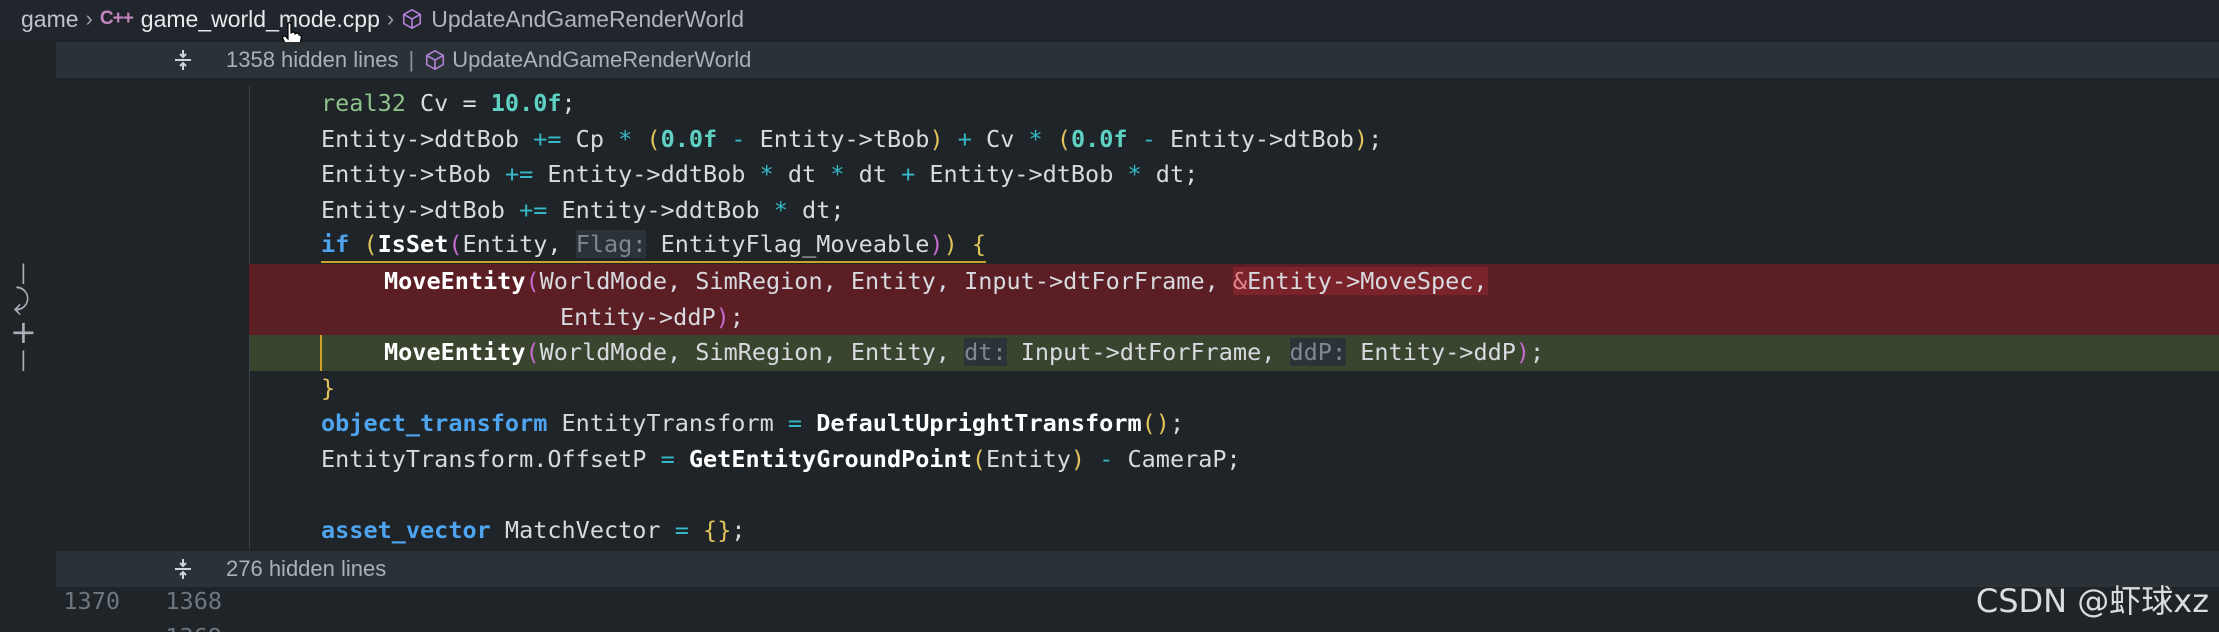  Describe the element at coordinates (448, 103) in the screenshot. I see `code-text: real32 Cv = 10.0f;` at that location.